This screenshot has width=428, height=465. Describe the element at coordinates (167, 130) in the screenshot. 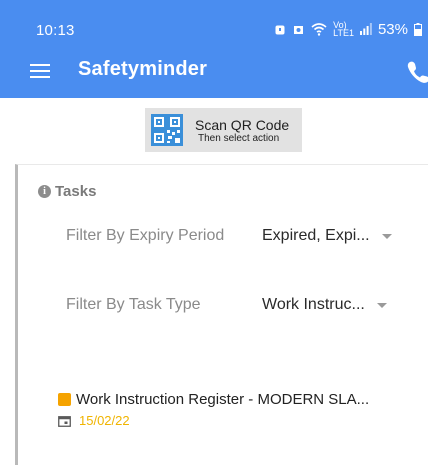

I see `qr-code-icon` at that location.